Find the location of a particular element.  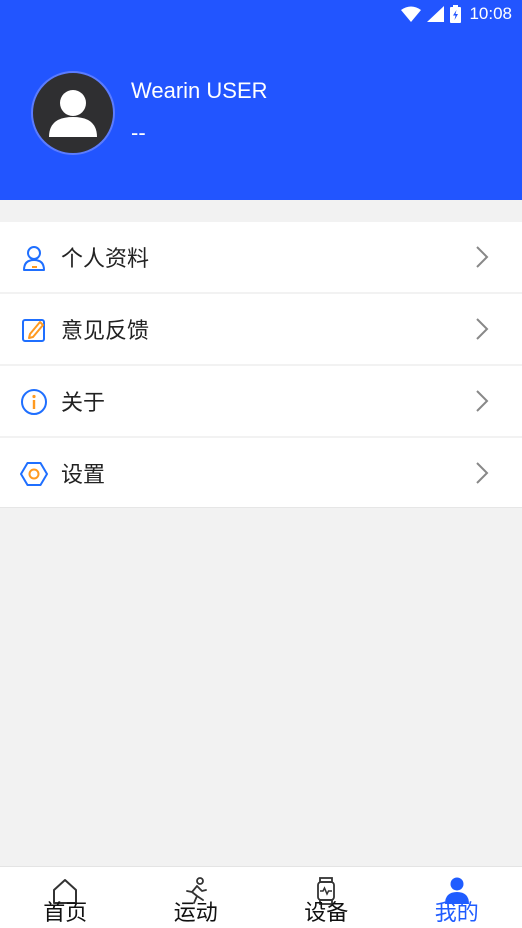

menu-item-settings: 设置 is located at coordinates (261, 473).